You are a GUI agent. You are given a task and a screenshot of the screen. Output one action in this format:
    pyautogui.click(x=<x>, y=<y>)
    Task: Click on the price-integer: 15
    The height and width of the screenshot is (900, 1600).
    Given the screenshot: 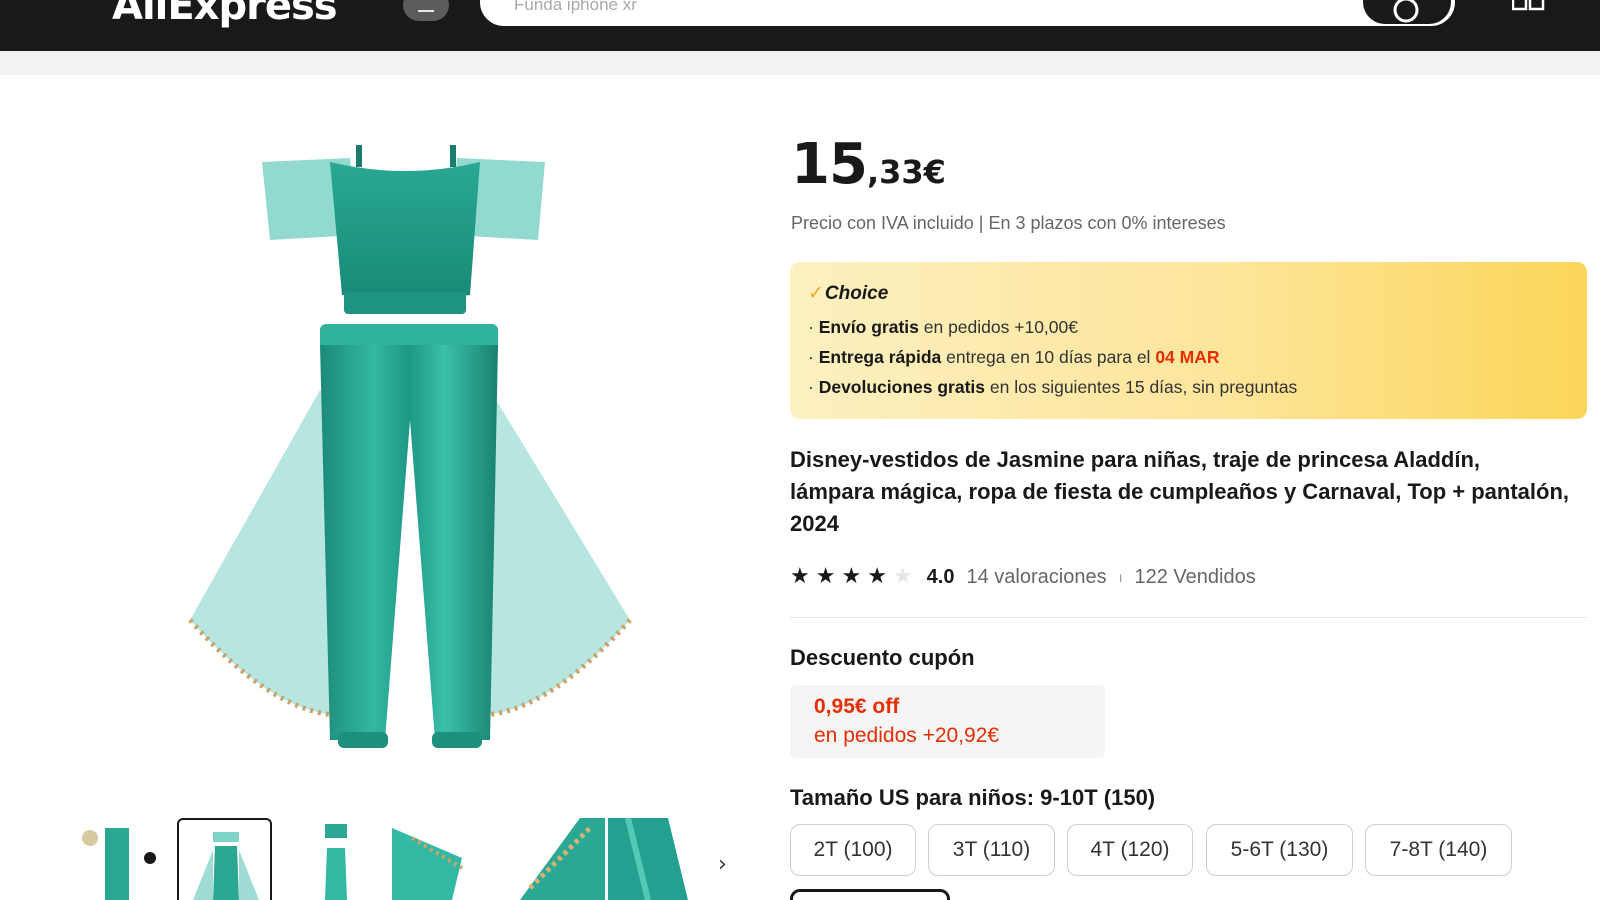 What is the action you would take?
    pyautogui.click(x=829, y=164)
    